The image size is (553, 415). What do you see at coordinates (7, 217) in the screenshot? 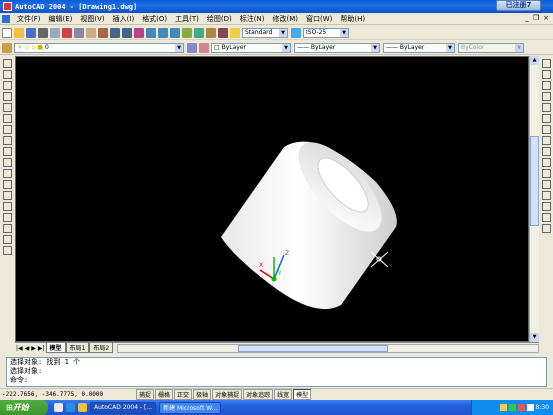
I see `hatch-icon` at bounding box center [7, 217].